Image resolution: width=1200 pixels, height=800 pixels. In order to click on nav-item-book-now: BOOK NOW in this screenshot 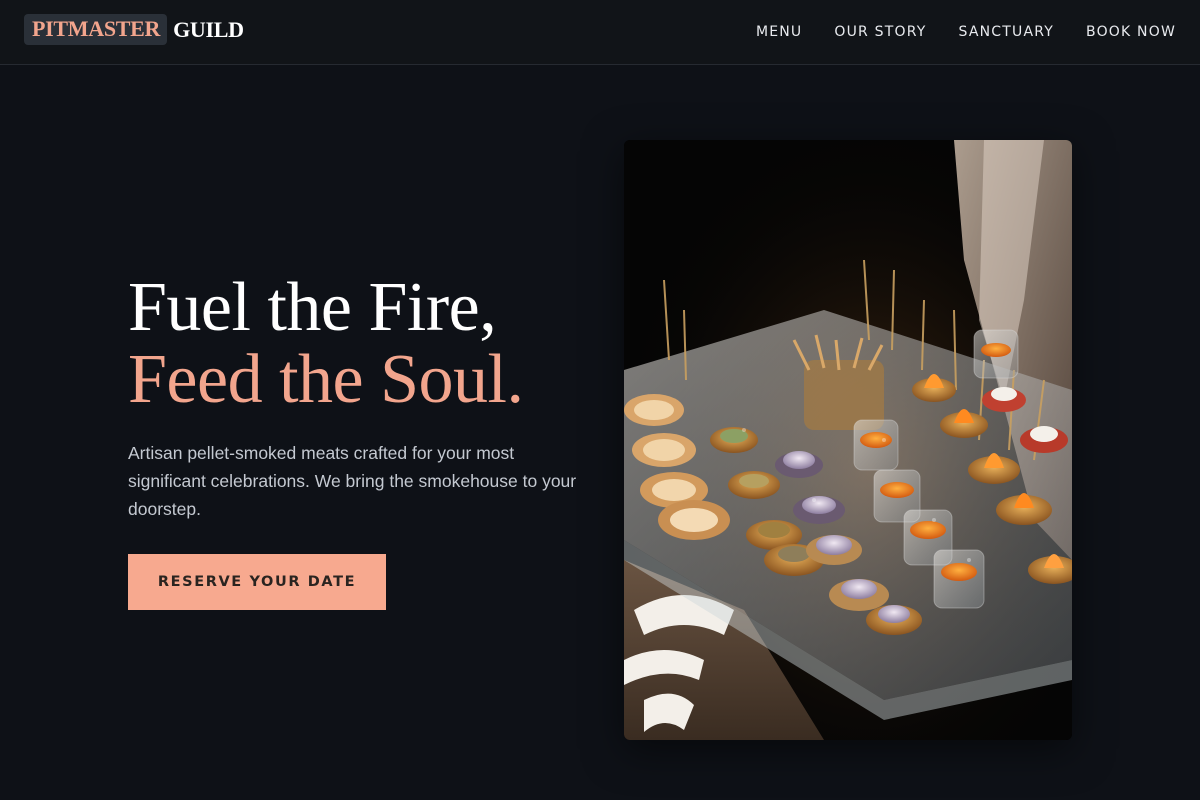, I will do `click(1131, 32)`.